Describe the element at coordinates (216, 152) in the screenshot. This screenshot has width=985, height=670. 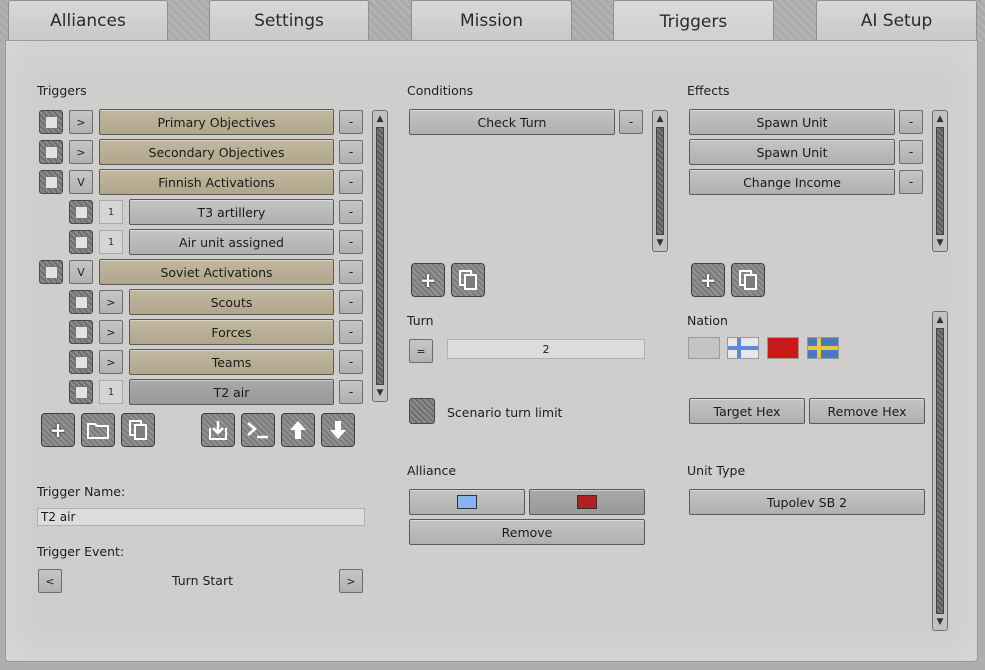
I see `trigger-item-secondary-objectives: Secondary Objectives` at that location.